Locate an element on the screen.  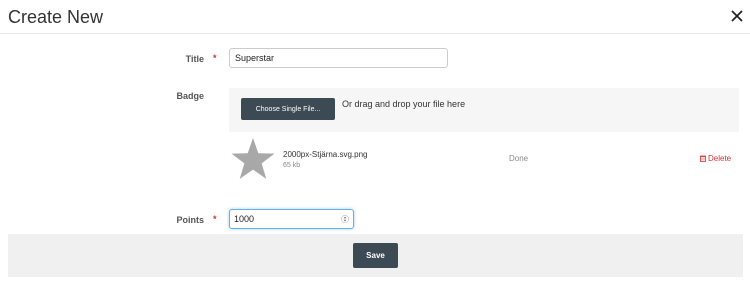
modal-title: Create New is located at coordinates (56, 17).